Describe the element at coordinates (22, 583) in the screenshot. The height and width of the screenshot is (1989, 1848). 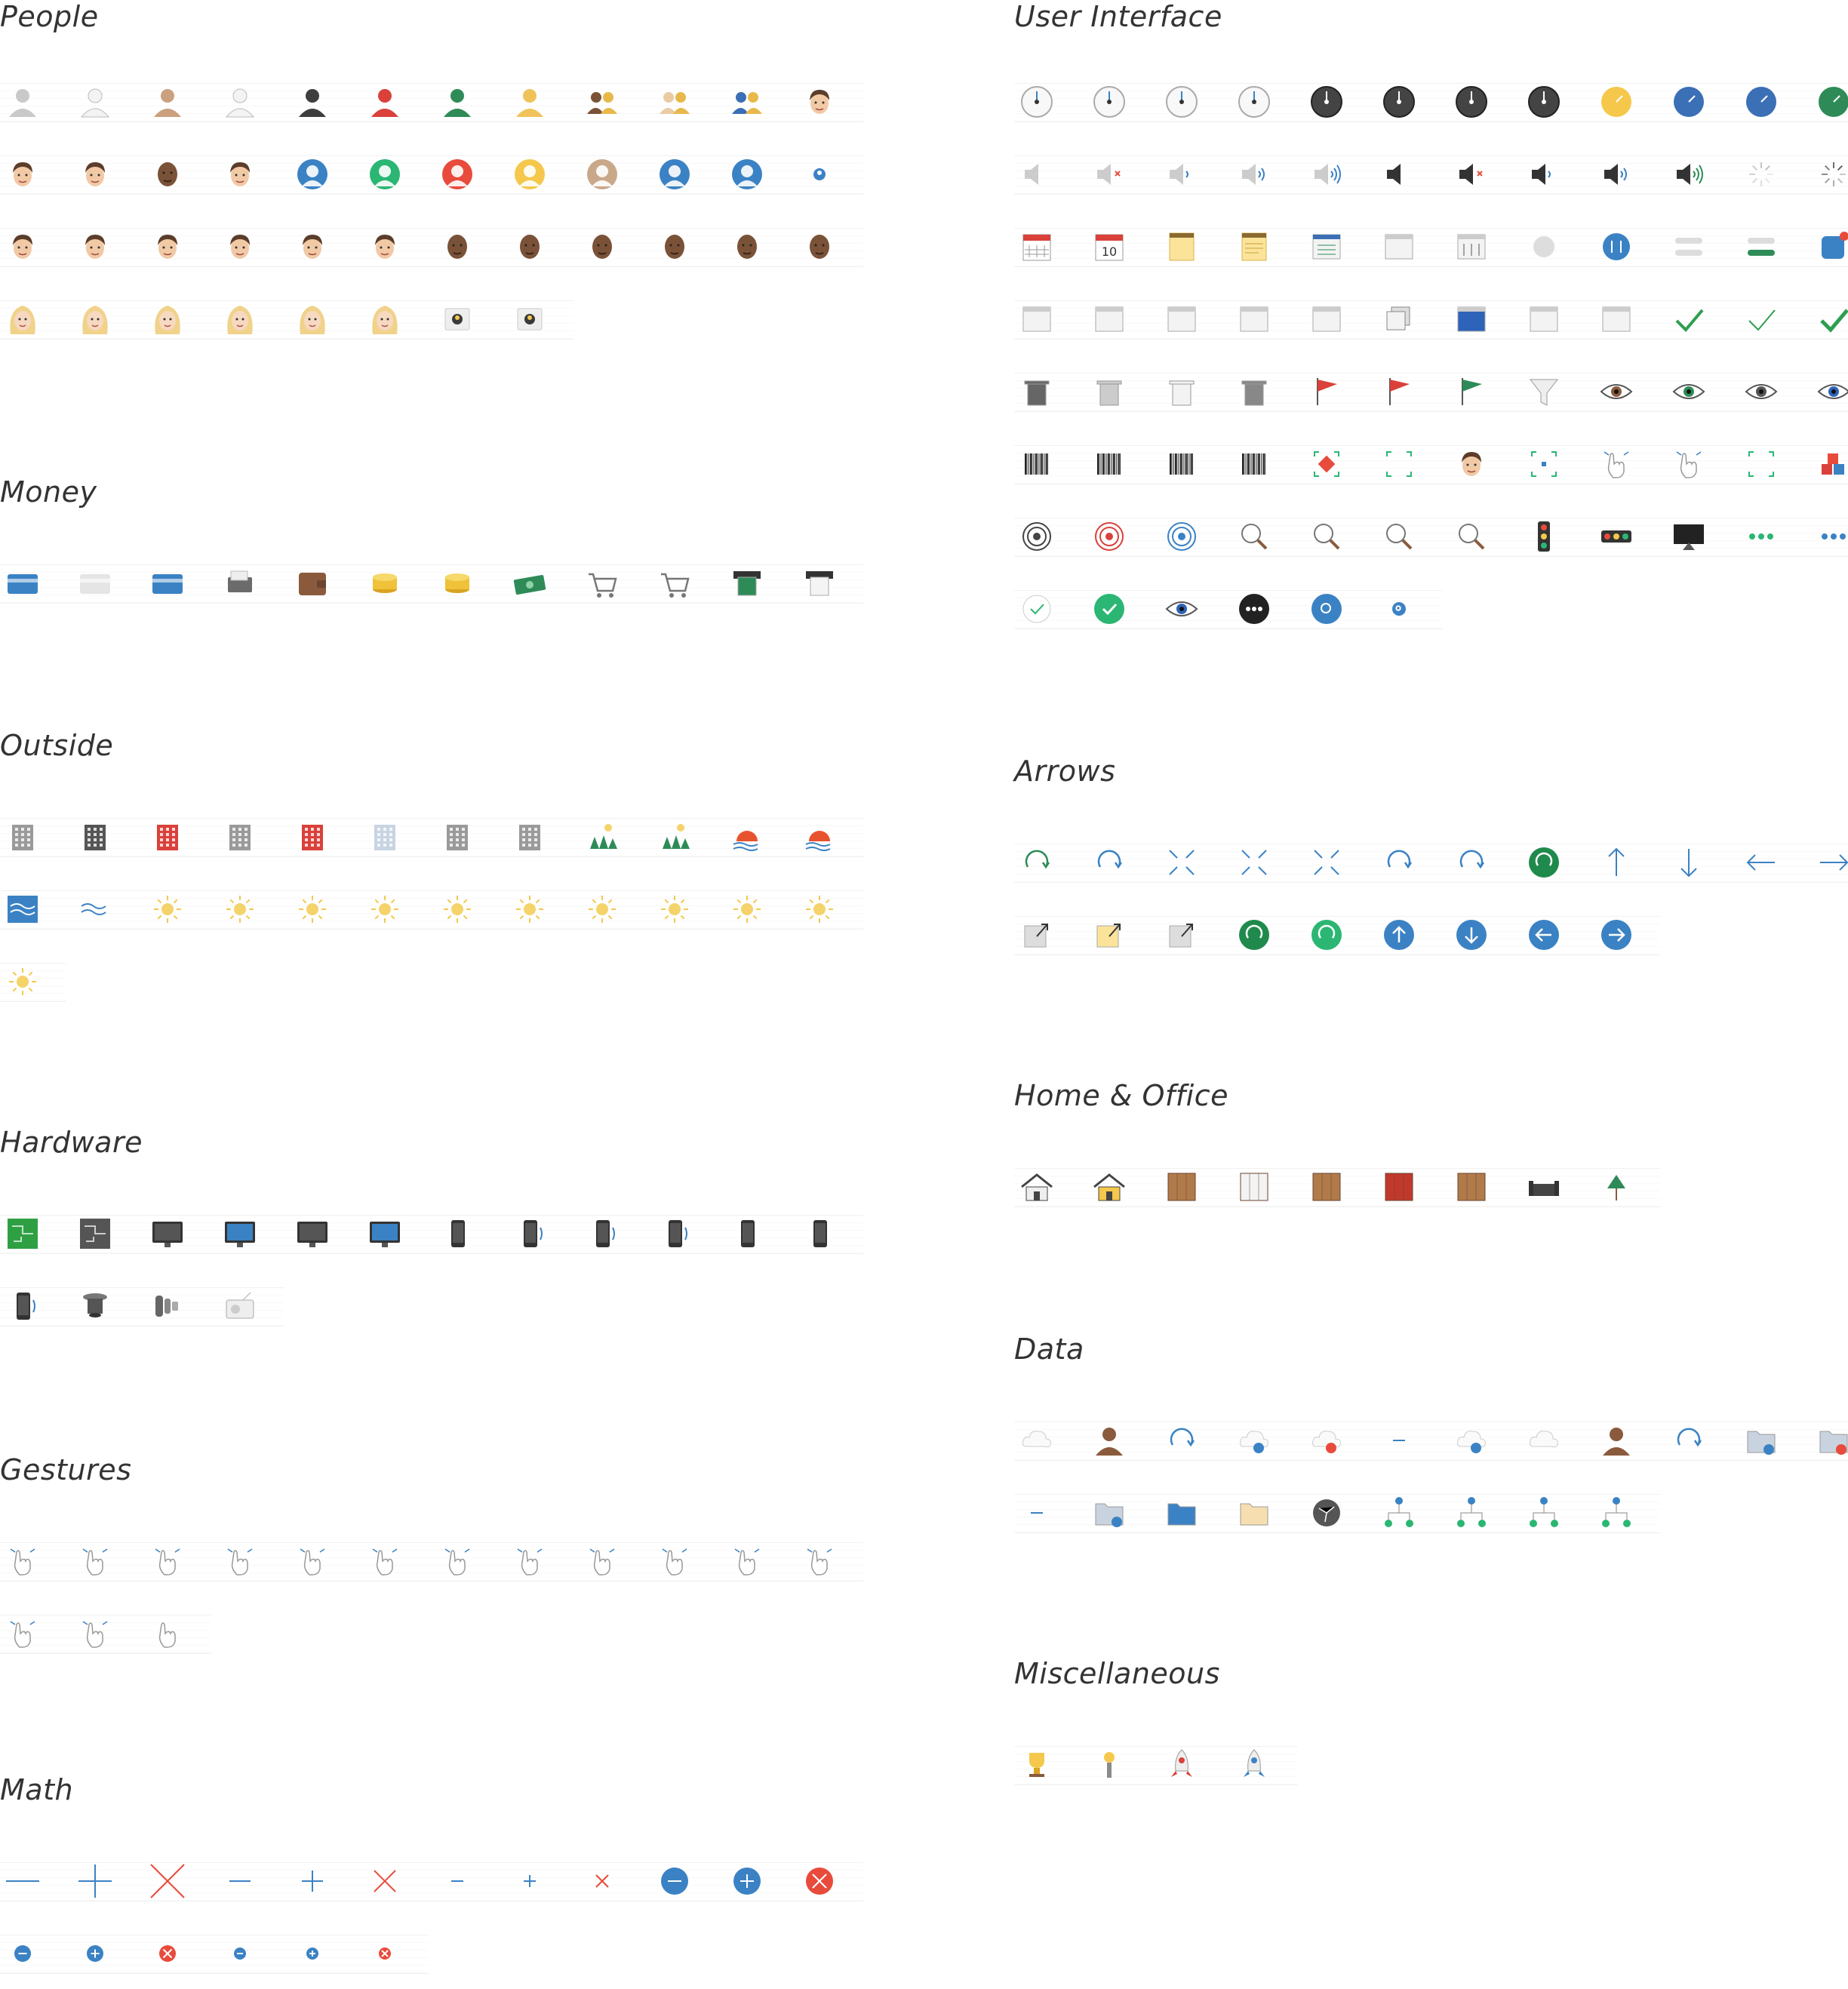
I see `credit-card-blue-icon` at that location.